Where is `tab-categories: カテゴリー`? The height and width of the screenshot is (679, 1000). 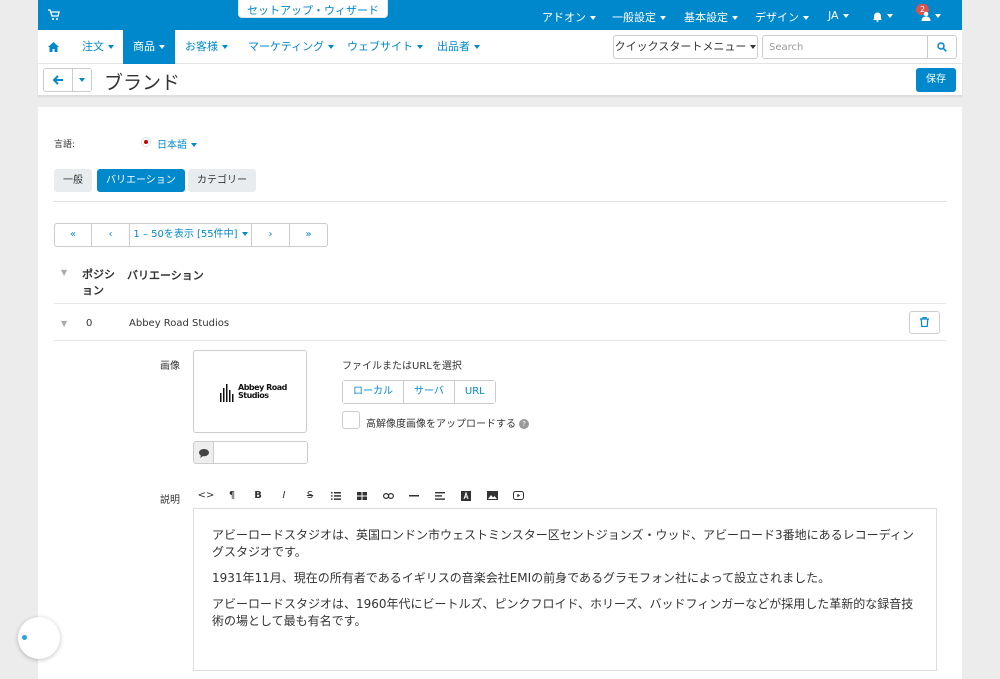 tab-categories: カテゴリー is located at coordinates (222, 180).